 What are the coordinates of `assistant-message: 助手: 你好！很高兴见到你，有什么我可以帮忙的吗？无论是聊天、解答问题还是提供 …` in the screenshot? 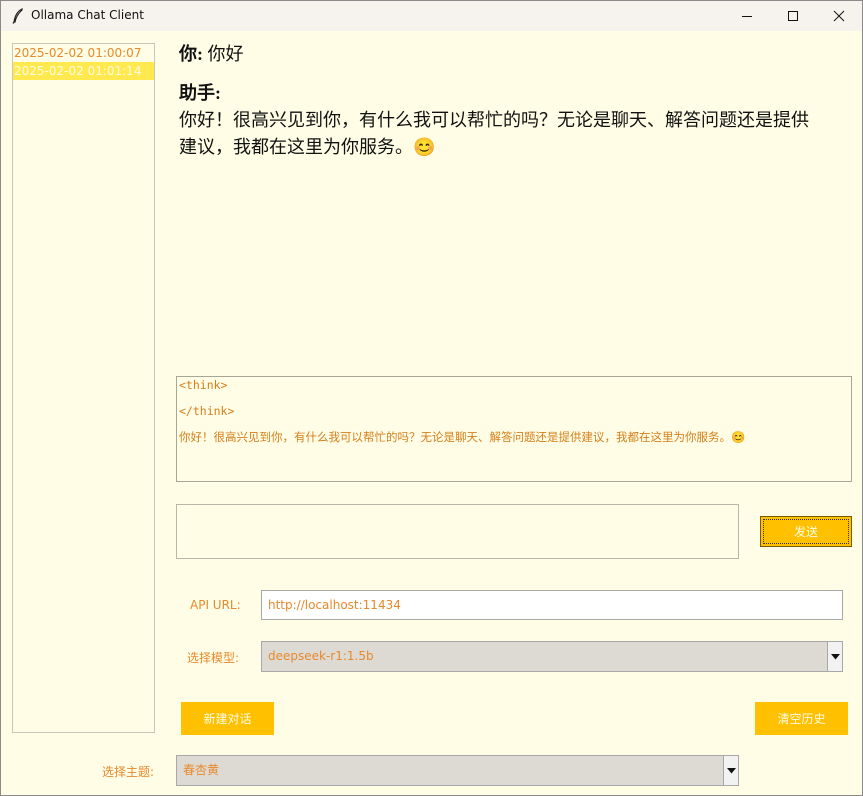 It's located at (514, 120).